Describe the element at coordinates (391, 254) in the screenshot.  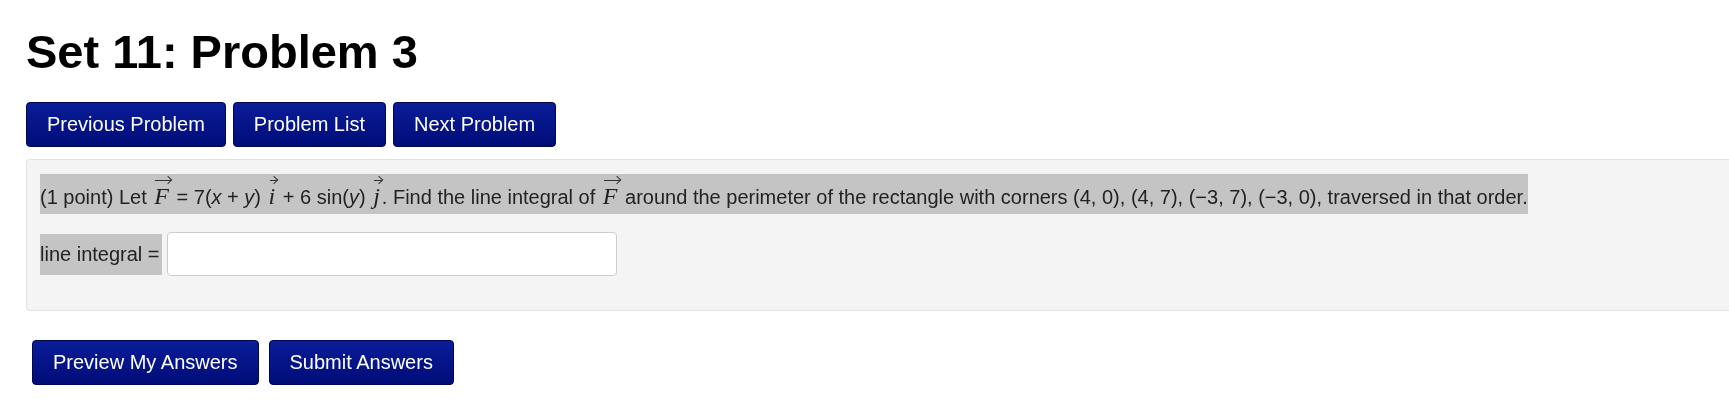
I see `answer-field` at that location.